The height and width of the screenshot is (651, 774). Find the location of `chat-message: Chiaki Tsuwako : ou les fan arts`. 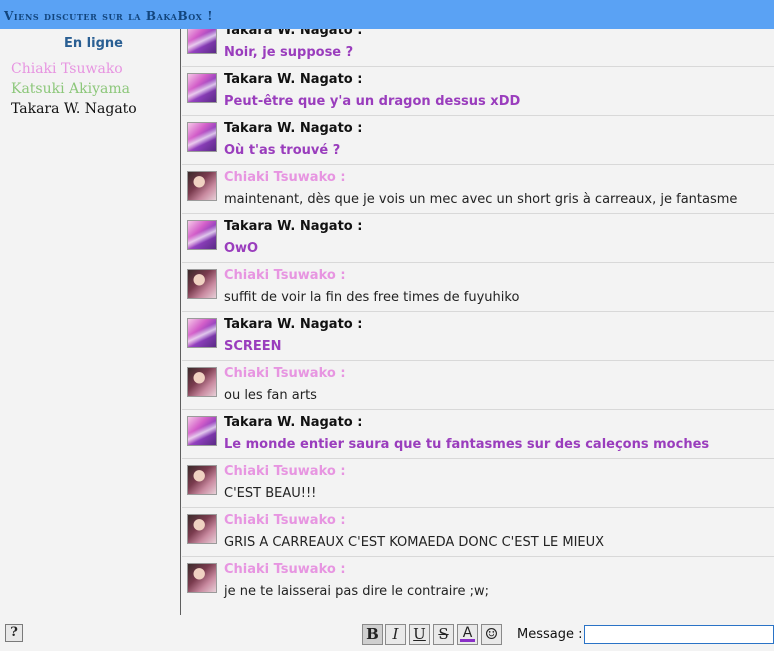

chat-message: Chiaki Tsuwako : ou les fan arts is located at coordinates (478, 384).